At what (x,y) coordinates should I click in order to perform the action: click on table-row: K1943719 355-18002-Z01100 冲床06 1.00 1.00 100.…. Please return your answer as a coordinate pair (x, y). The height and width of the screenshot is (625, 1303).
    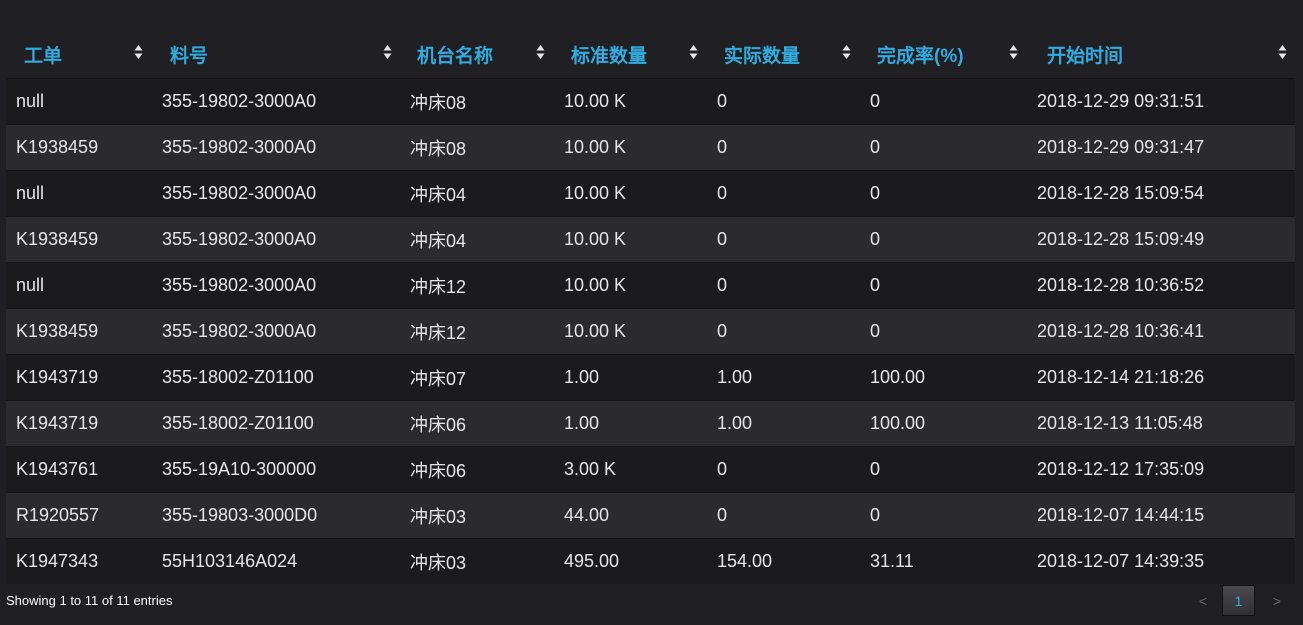
    Looking at the image, I should click on (650, 423).